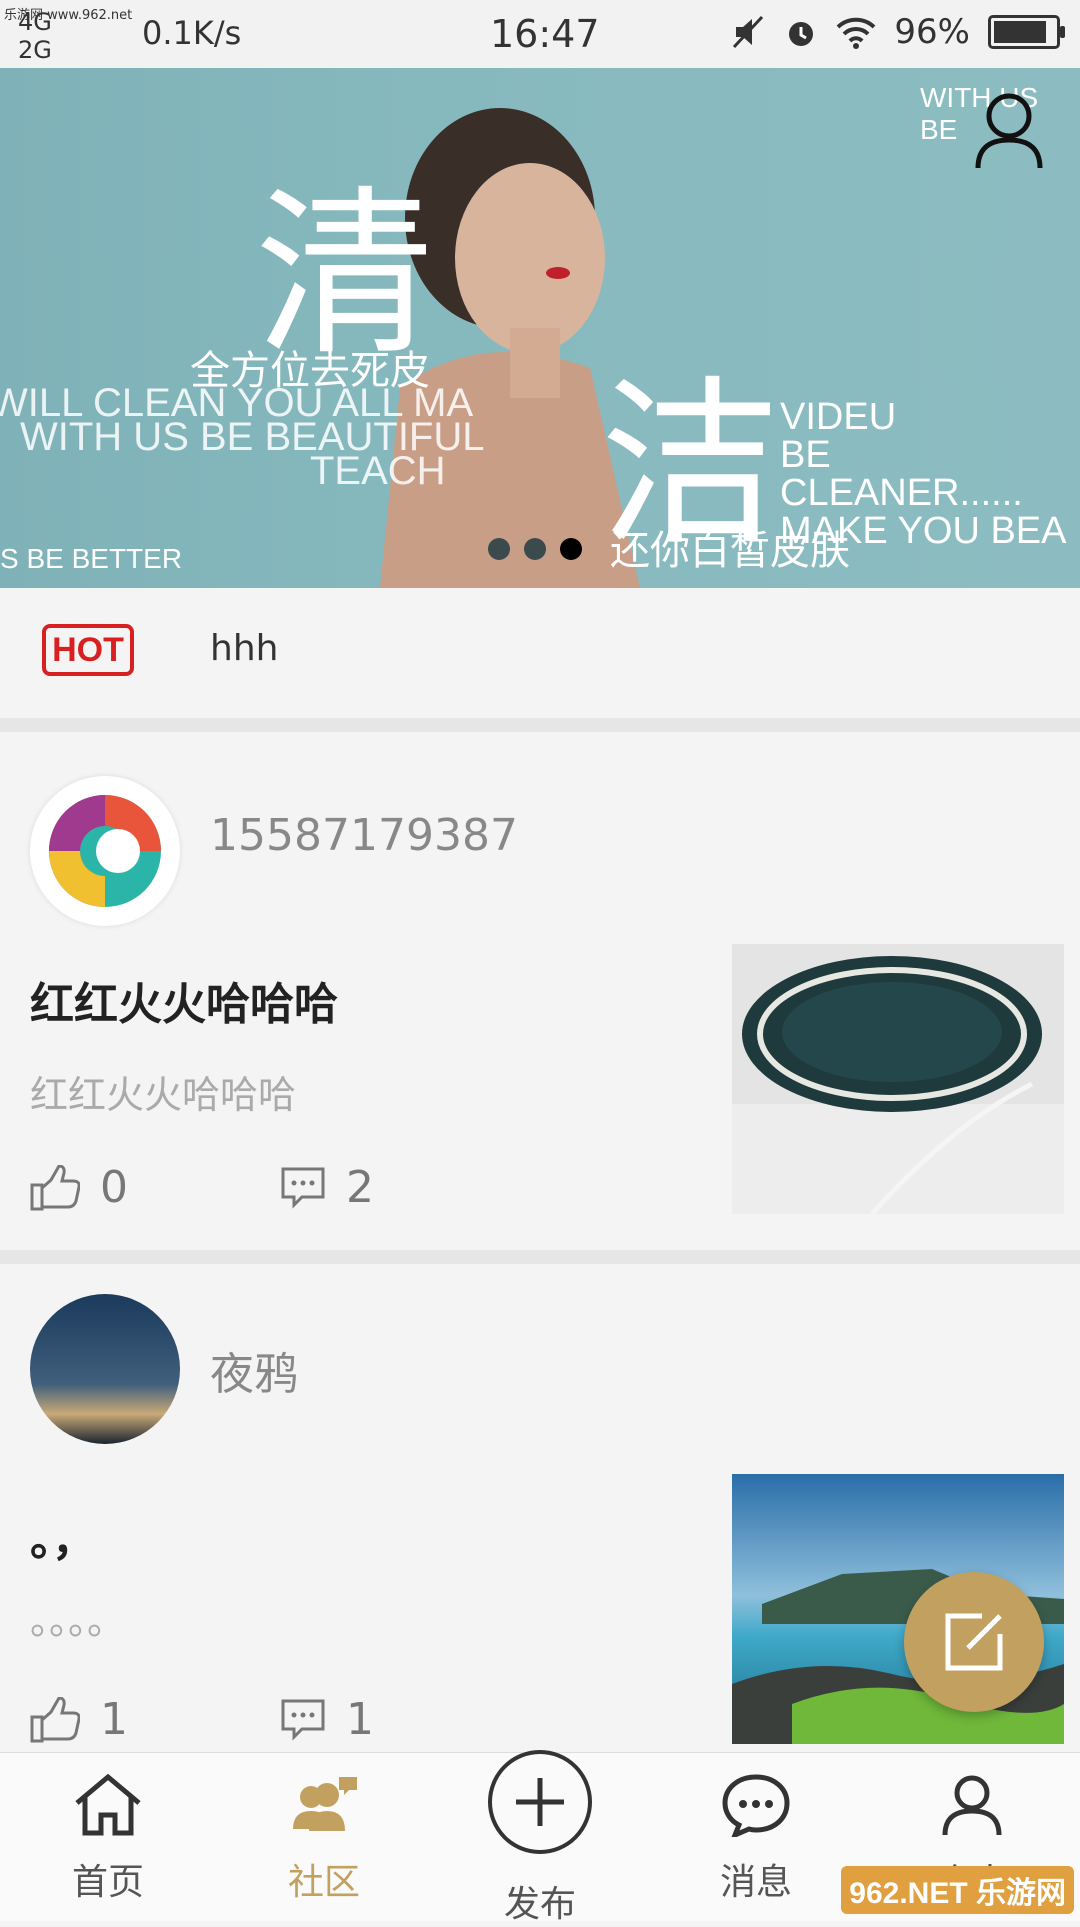 The width and height of the screenshot is (1080, 1927). I want to click on comment-count: 1, so click(360, 1719).